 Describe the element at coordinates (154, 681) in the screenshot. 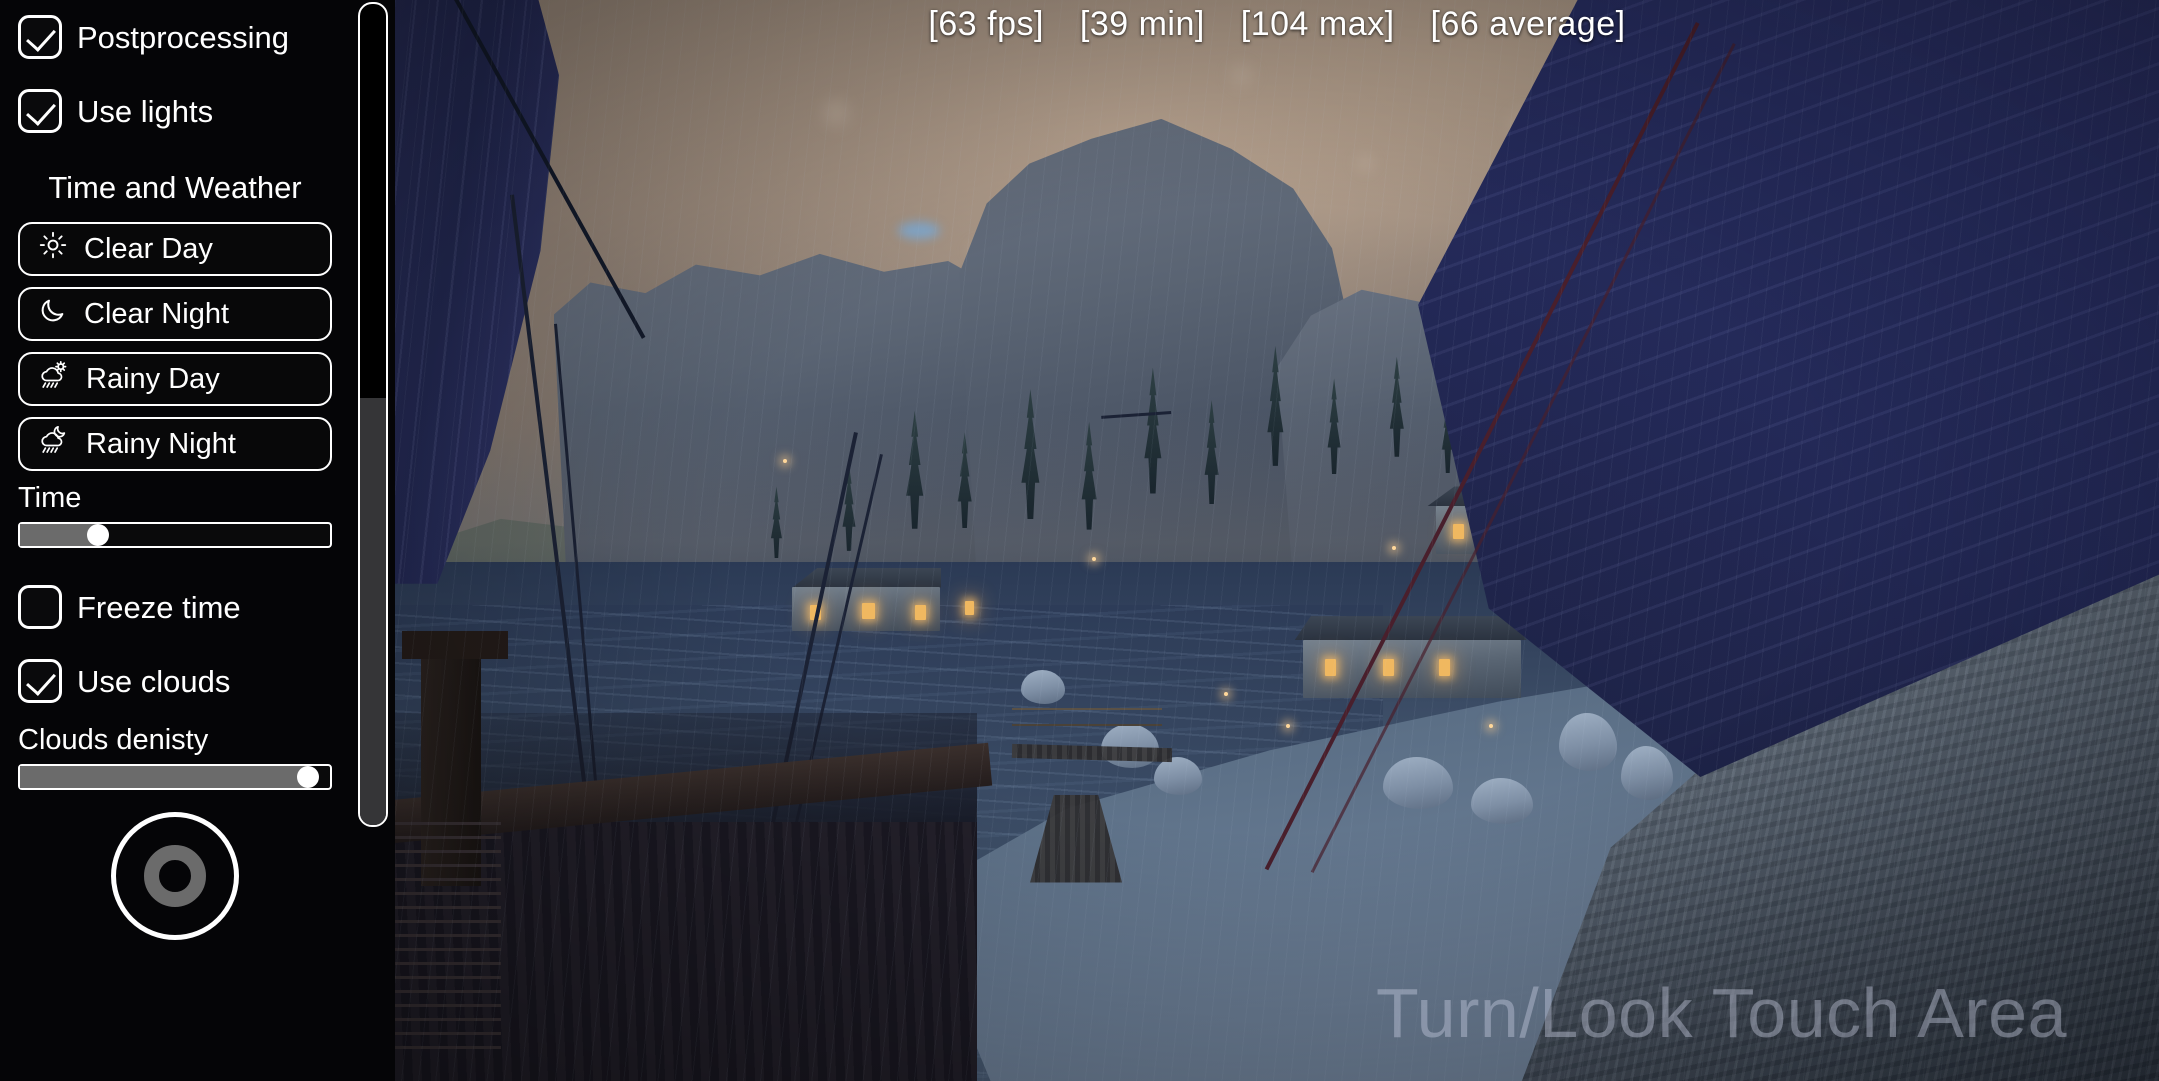

I see `use-clouds-label: Use clouds` at that location.